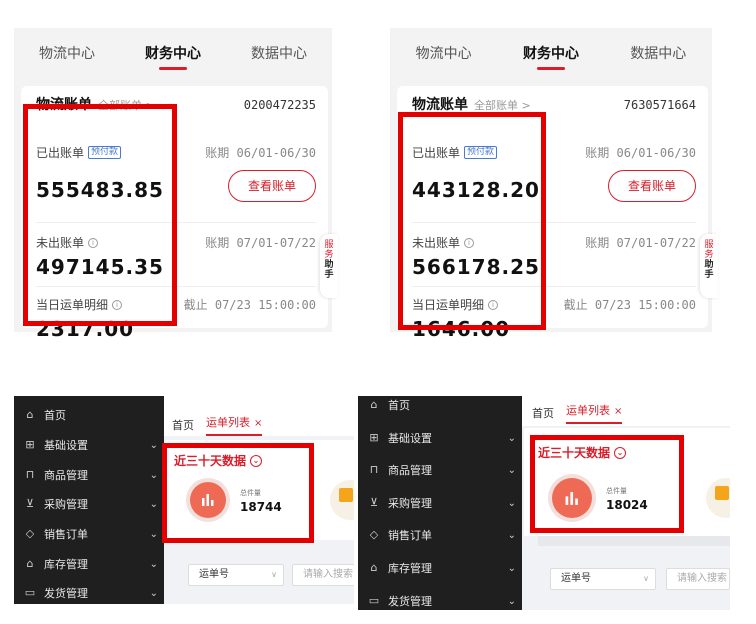 This screenshot has height=624, width=756. Describe the element at coordinates (440, 105) in the screenshot. I see `card-title: 物流账单` at that location.